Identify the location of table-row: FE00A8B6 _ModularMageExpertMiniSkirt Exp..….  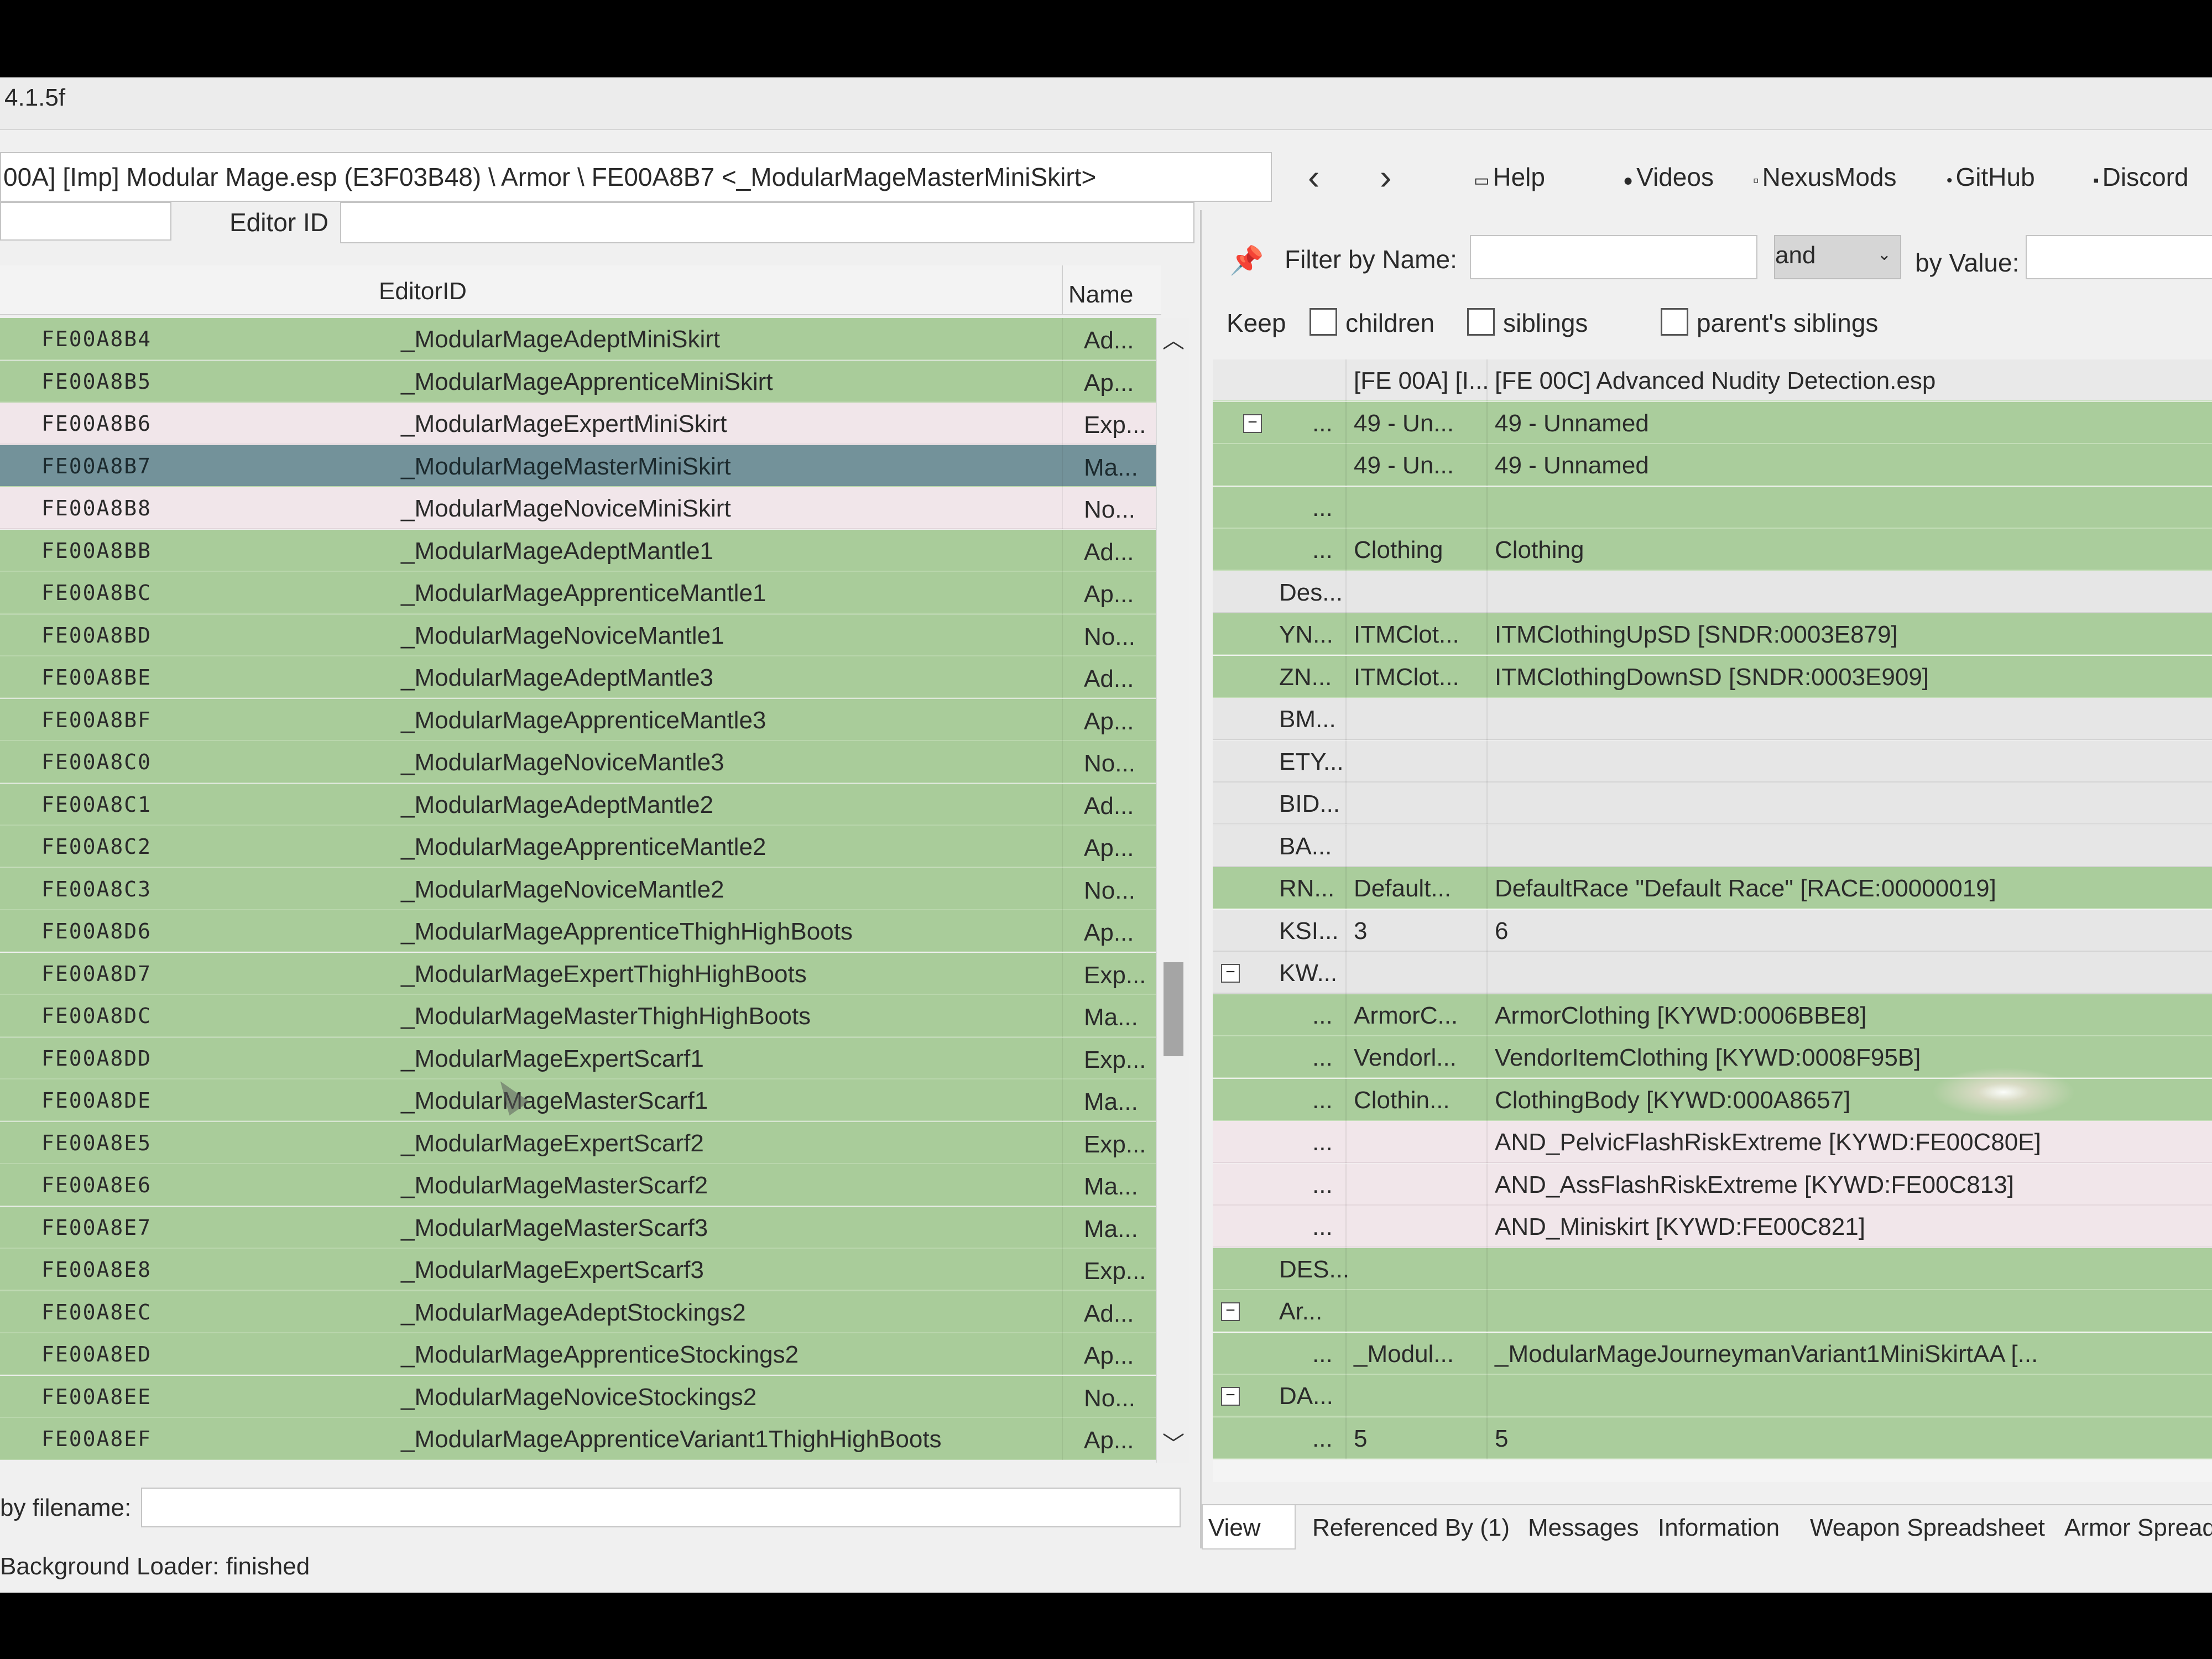
(578, 424).